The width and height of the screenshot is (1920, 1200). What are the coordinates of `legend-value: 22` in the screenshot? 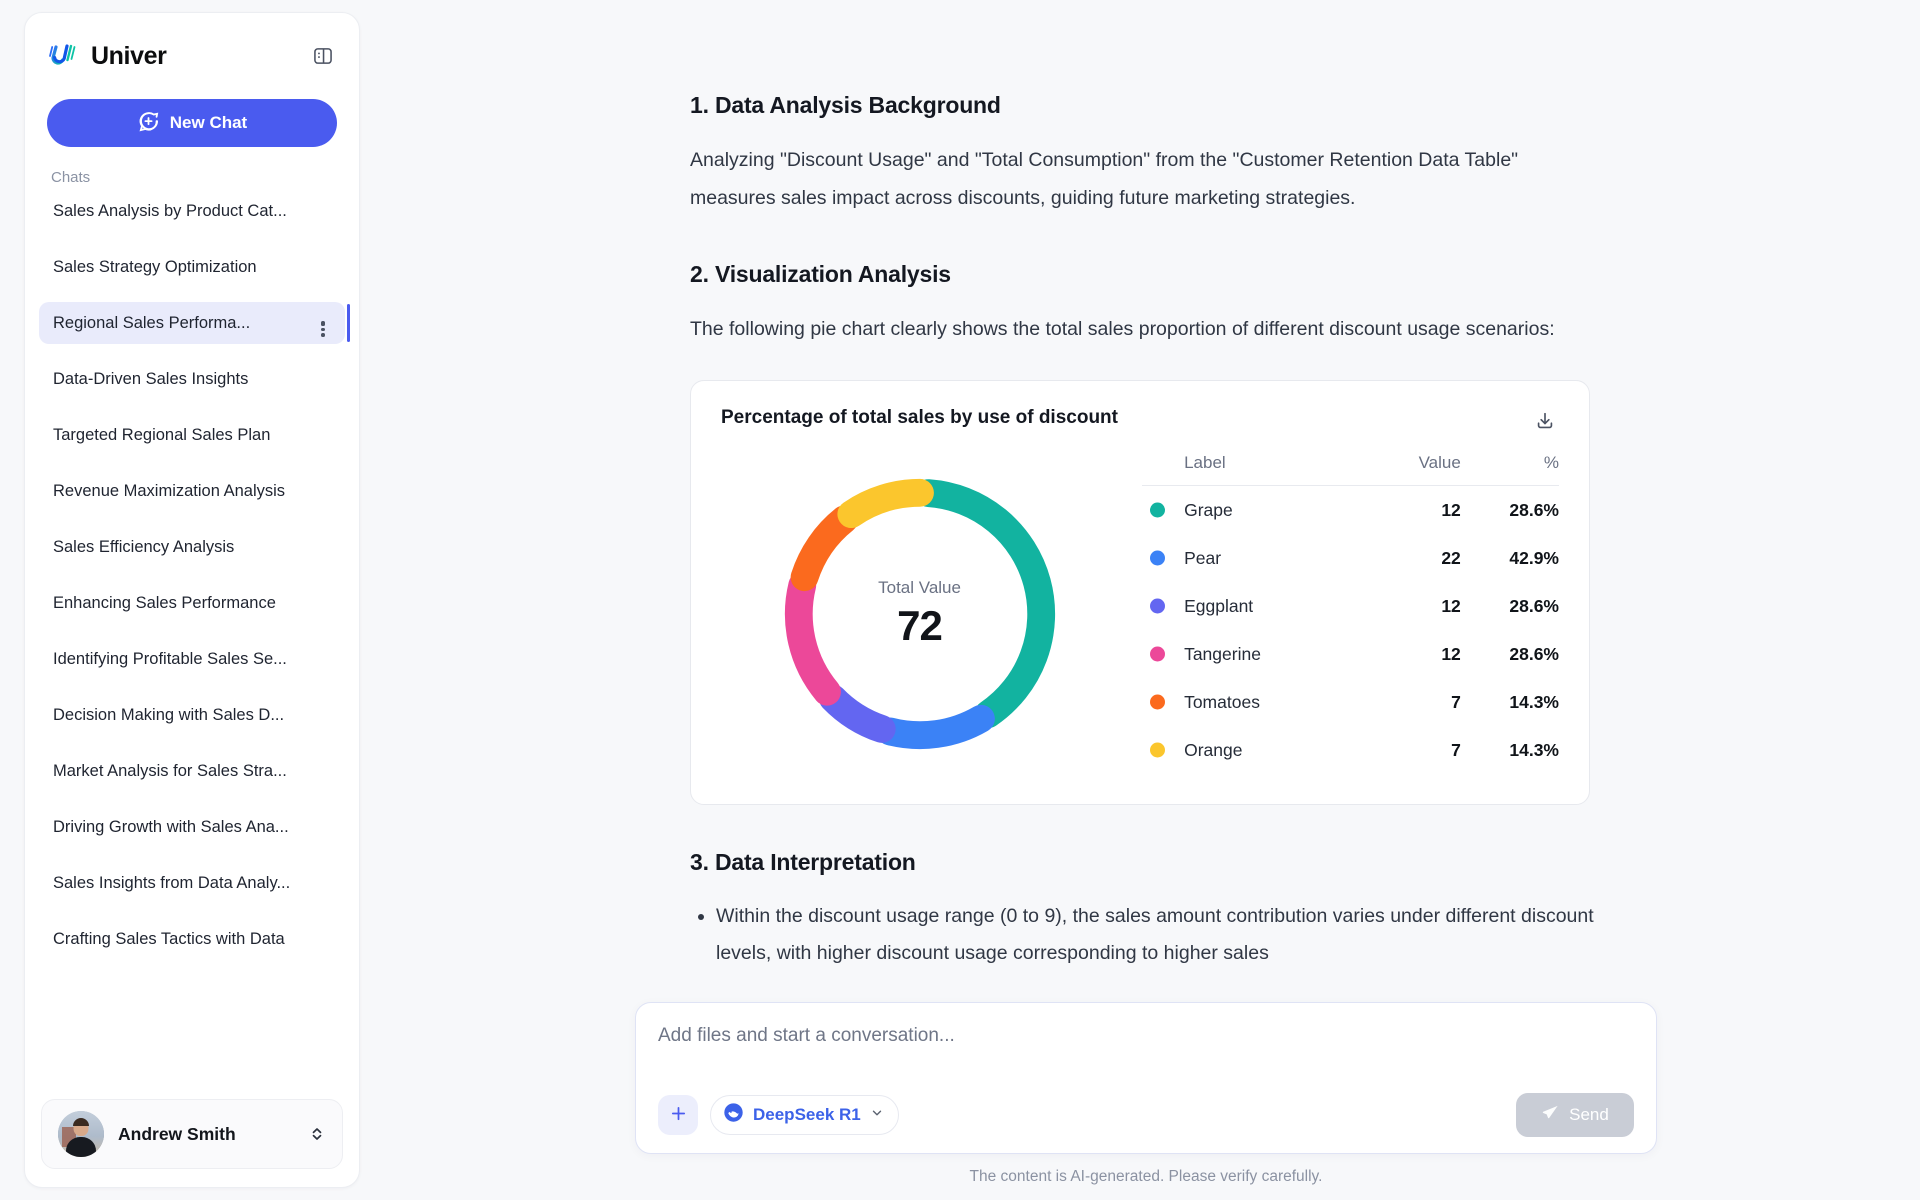 It's located at (1451, 557).